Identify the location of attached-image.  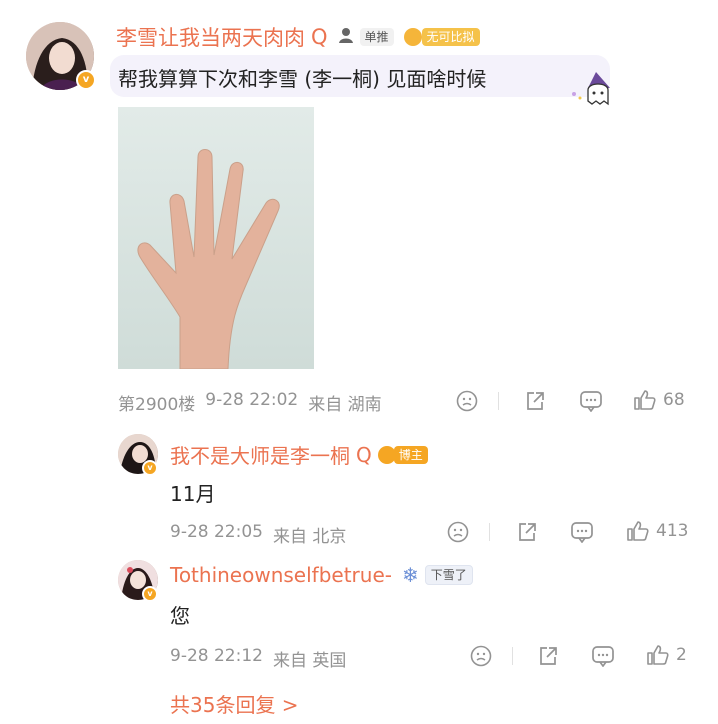
(216, 238).